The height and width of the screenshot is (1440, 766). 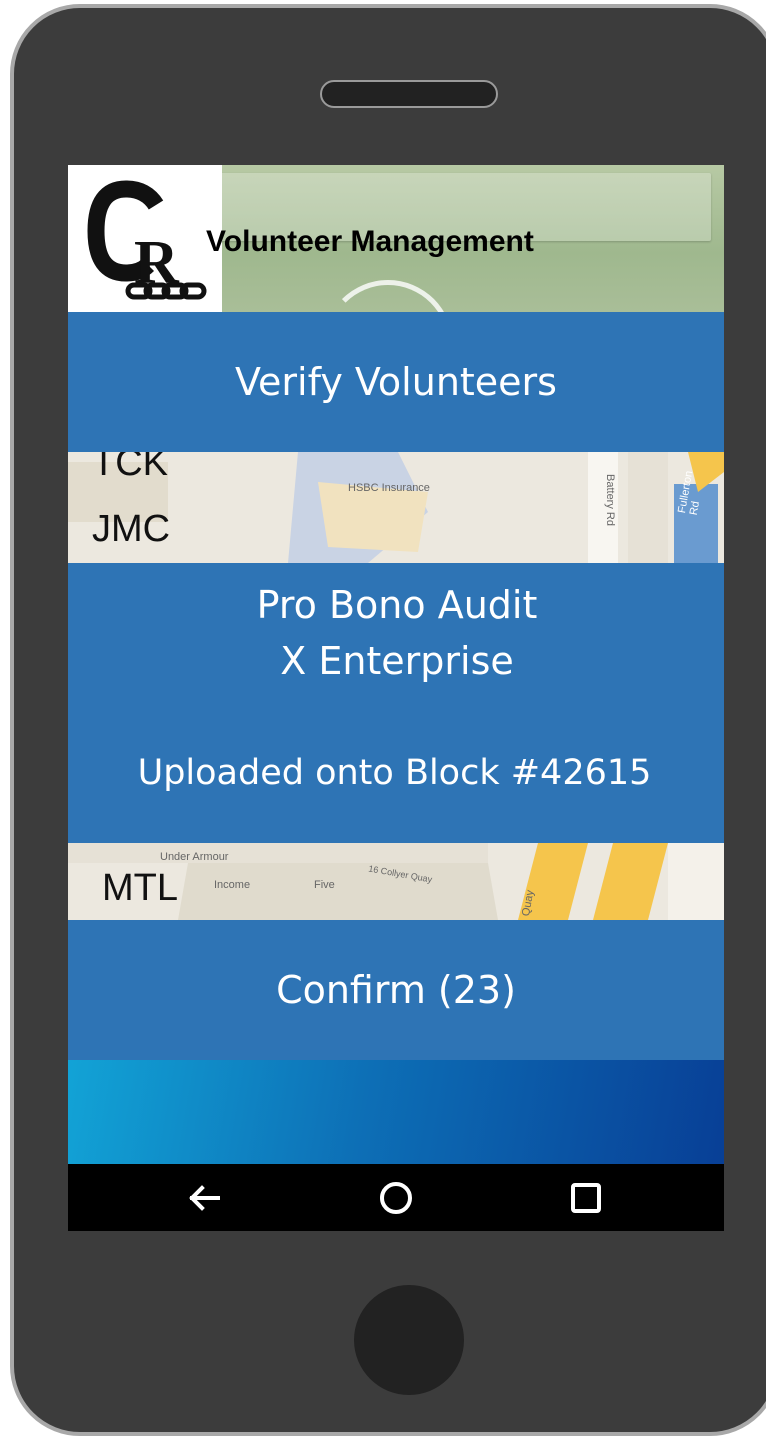 I want to click on confirm-button: Confirm (23), so click(x=396, y=990).